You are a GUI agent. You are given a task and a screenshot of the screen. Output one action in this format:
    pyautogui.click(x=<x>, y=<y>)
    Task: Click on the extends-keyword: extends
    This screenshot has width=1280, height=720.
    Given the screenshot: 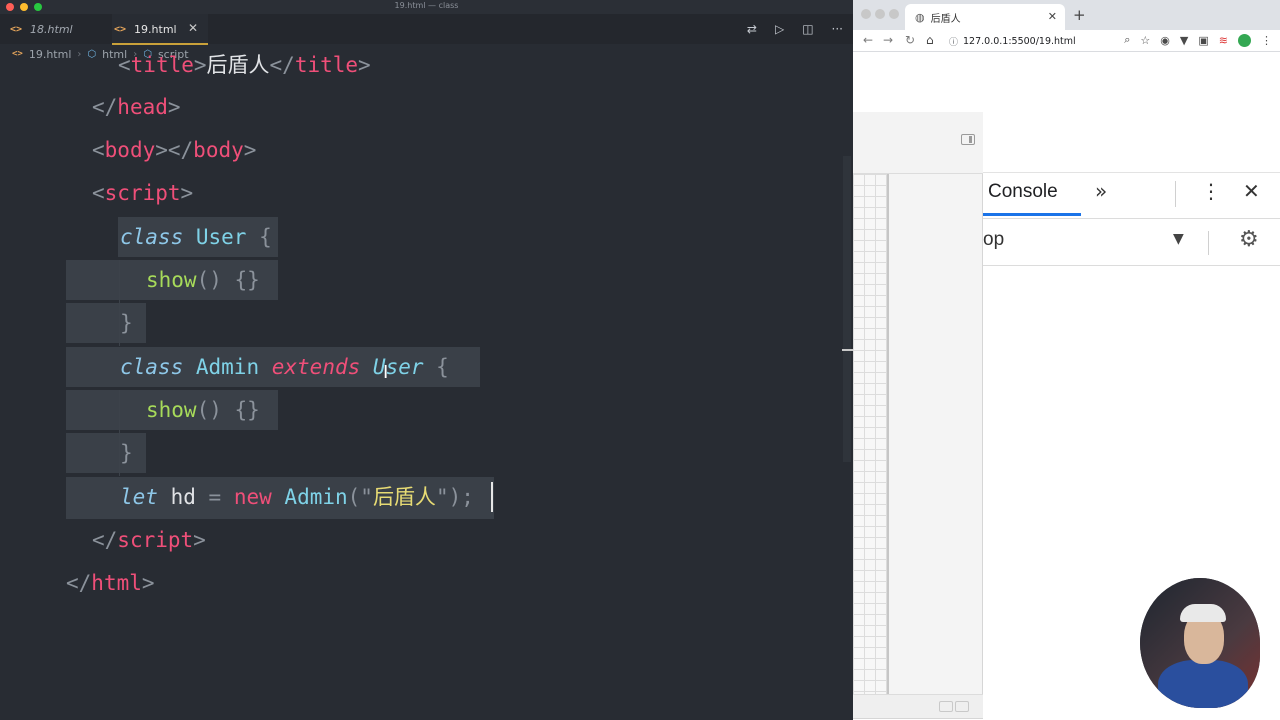 What is the action you would take?
    pyautogui.click(x=316, y=367)
    